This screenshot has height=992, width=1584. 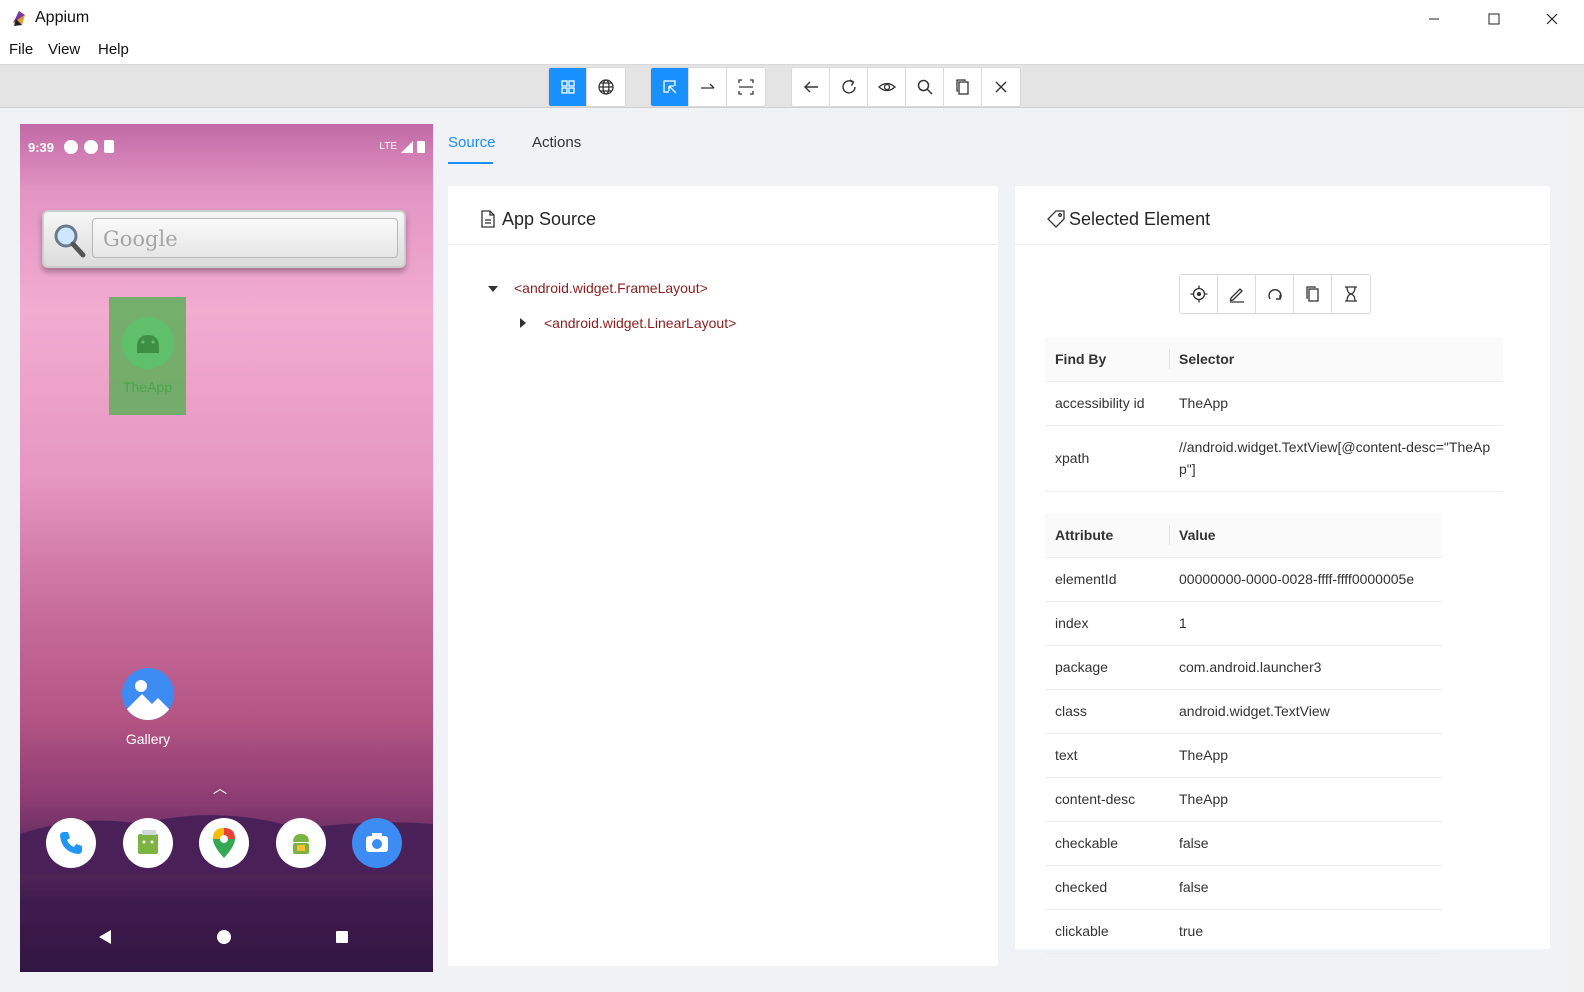 What do you see at coordinates (1001, 87) in the screenshot?
I see `quit-session-button` at bounding box center [1001, 87].